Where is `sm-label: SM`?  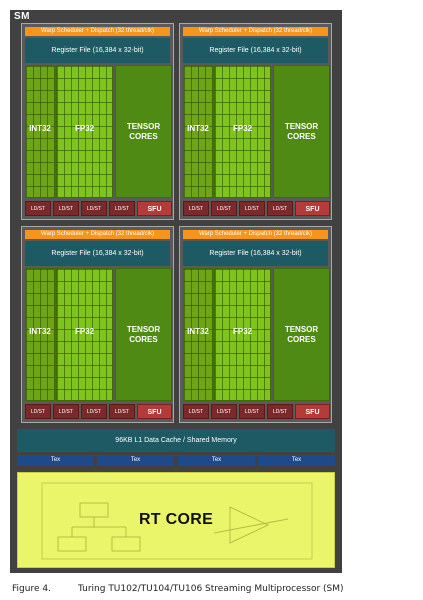 sm-label: SM is located at coordinates (22, 16).